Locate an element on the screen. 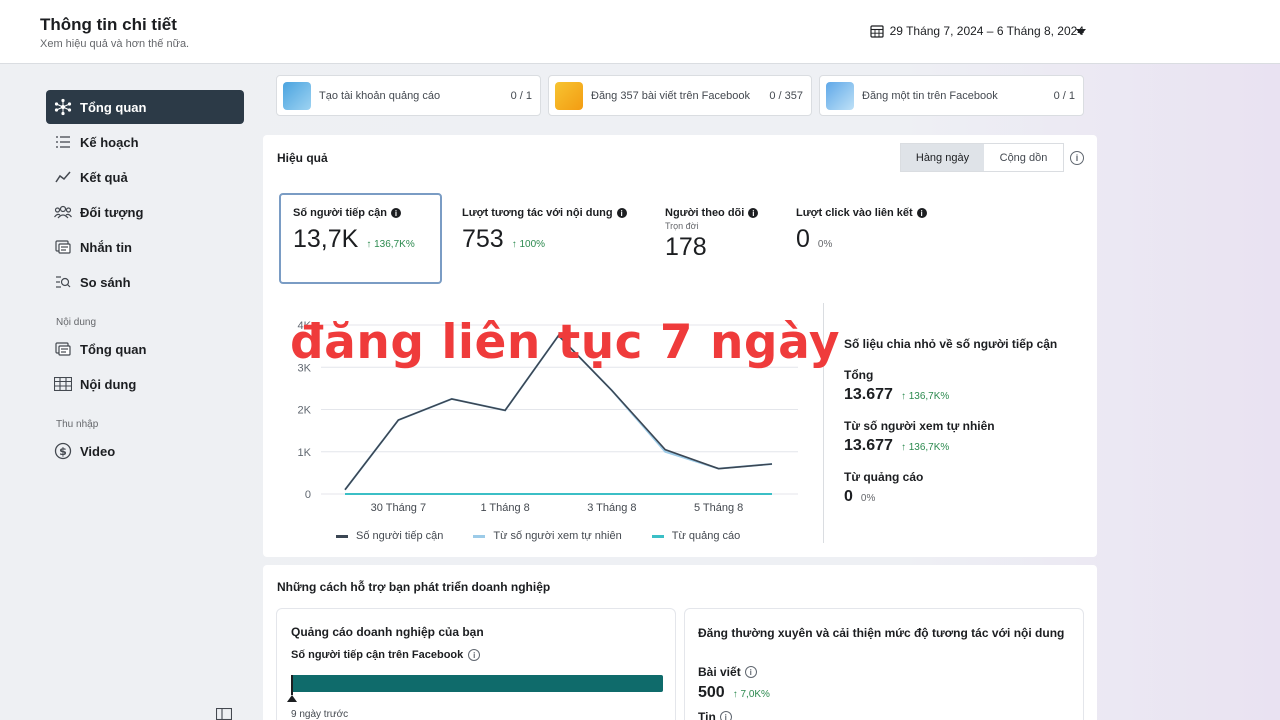 The height and width of the screenshot is (720, 1280). dollar-icon: $ is located at coordinates (63, 451).